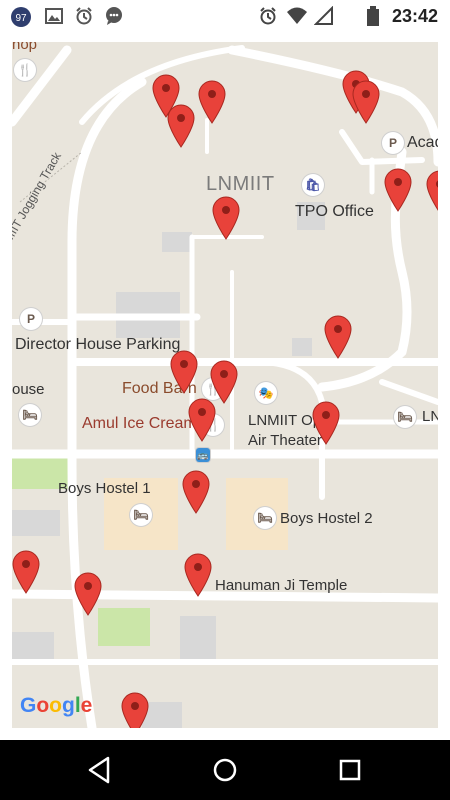 Image resolution: width=450 pixels, height=800 pixels. I want to click on status-clock: 23:42, so click(414, 16).